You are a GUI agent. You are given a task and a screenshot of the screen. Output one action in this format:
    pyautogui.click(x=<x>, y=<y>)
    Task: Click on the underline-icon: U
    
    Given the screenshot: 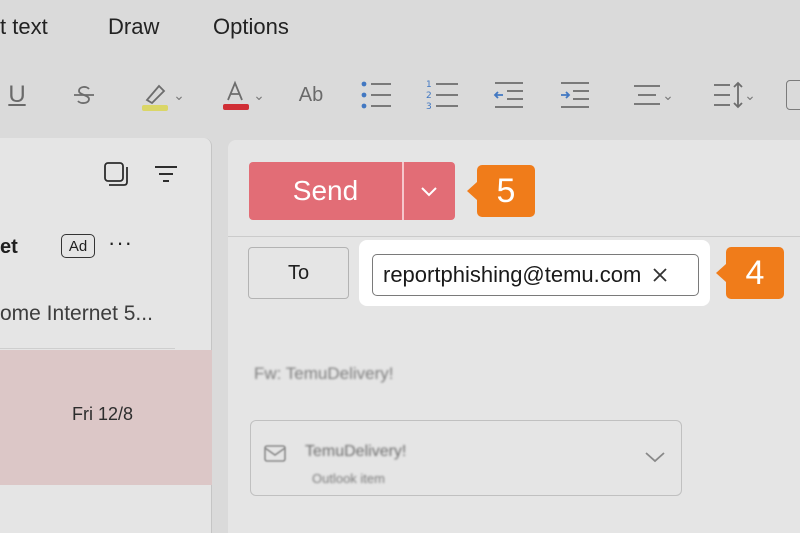 What is the action you would take?
    pyautogui.click(x=17, y=95)
    